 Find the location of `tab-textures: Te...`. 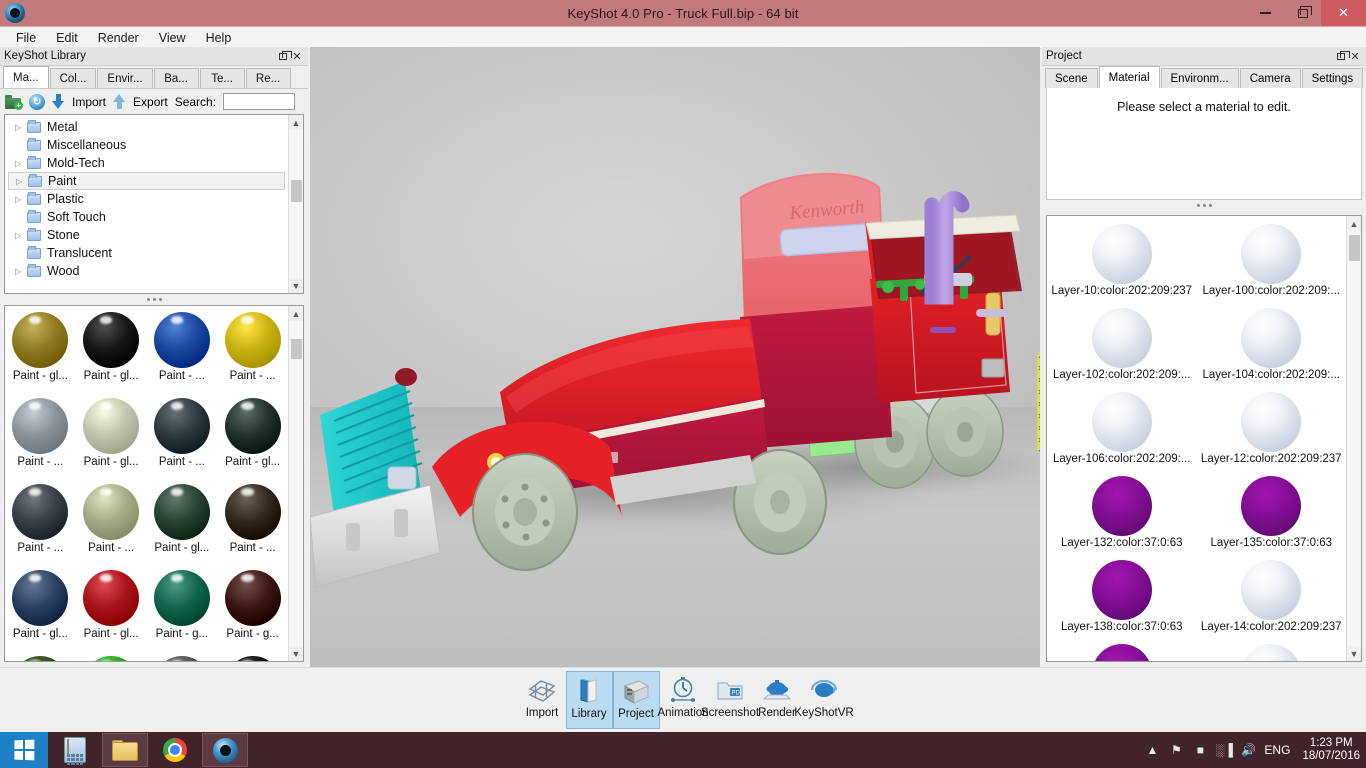

tab-textures: Te... is located at coordinates (222, 78).